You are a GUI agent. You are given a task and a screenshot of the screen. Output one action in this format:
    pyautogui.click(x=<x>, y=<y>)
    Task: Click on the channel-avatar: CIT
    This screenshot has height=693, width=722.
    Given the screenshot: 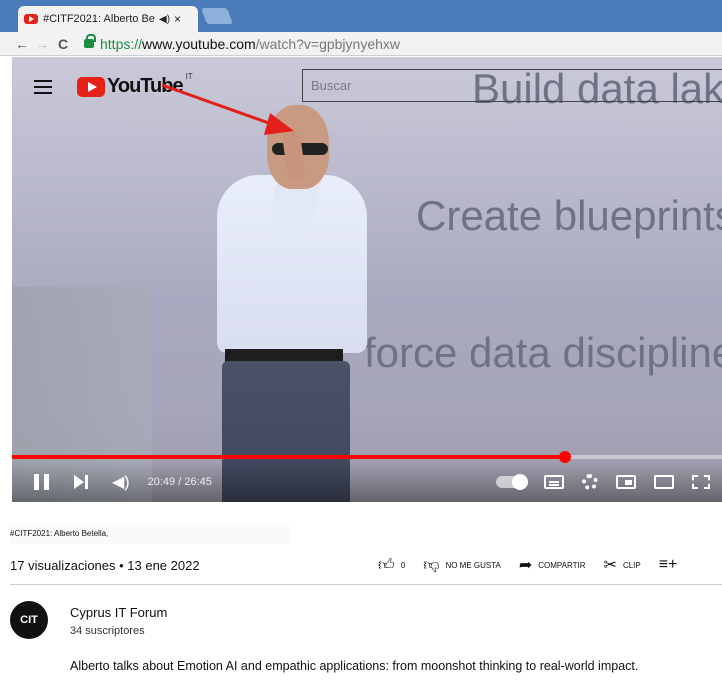 What is the action you would take?
    pyautogui.click(x=29, y=620)
    